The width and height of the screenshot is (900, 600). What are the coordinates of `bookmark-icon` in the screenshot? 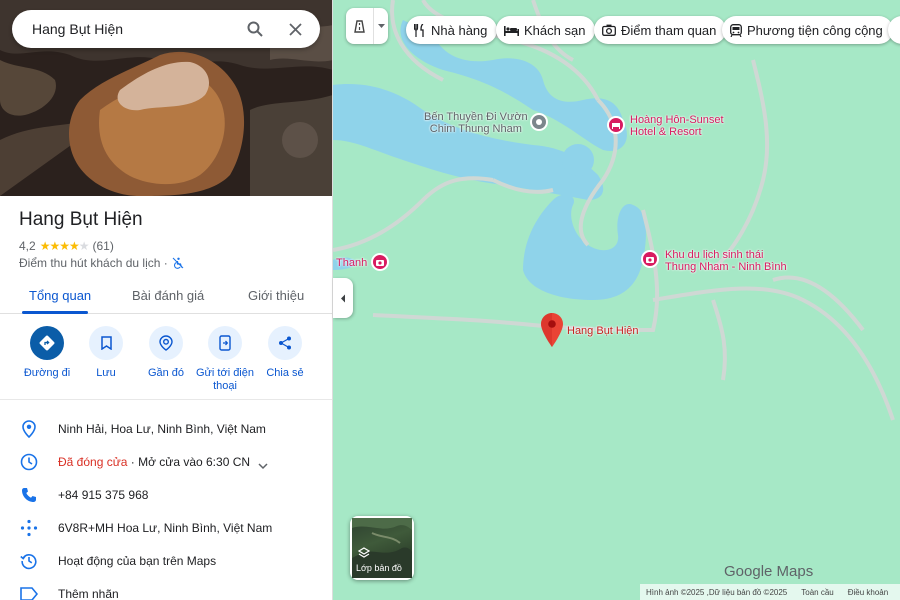 It's located at (106, 343).